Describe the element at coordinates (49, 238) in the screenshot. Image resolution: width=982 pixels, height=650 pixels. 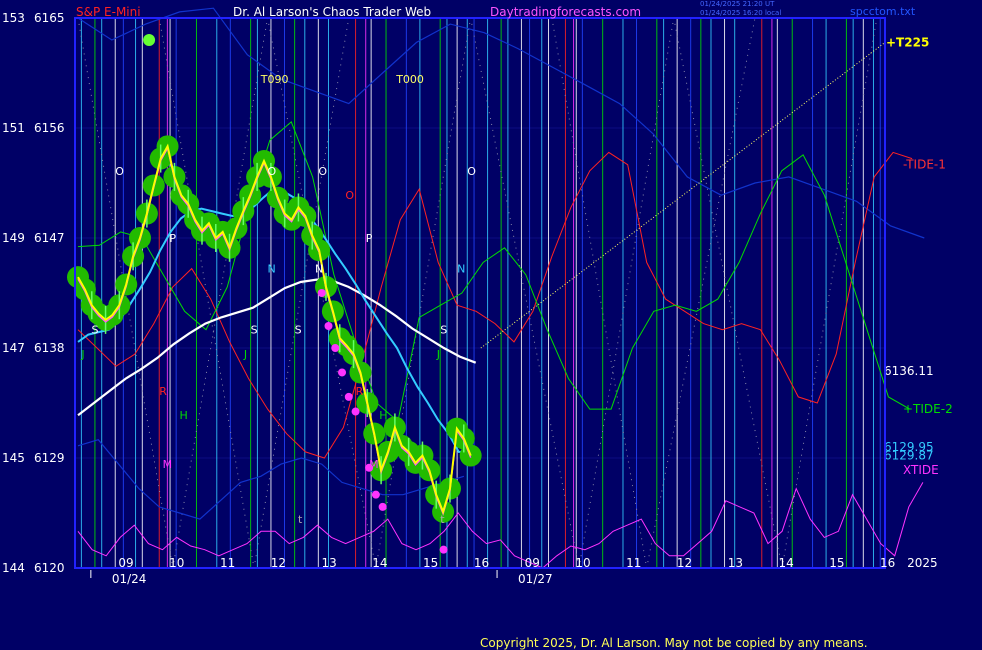
I see `y-tick-label: 6147` at that location.